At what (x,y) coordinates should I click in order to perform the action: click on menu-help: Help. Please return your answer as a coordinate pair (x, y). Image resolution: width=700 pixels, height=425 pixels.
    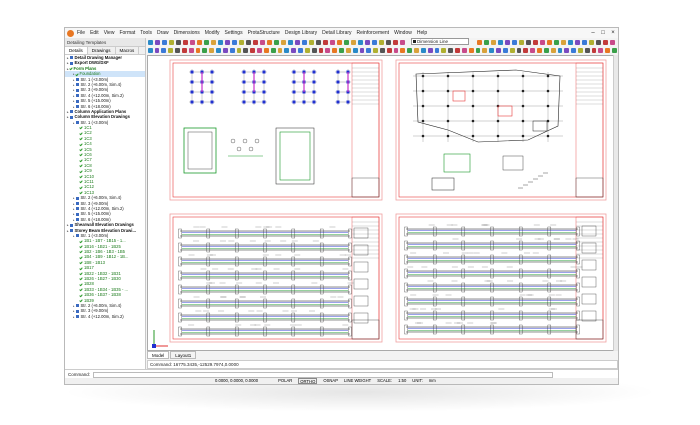
    Looking at the image, I should click on (422, 33).